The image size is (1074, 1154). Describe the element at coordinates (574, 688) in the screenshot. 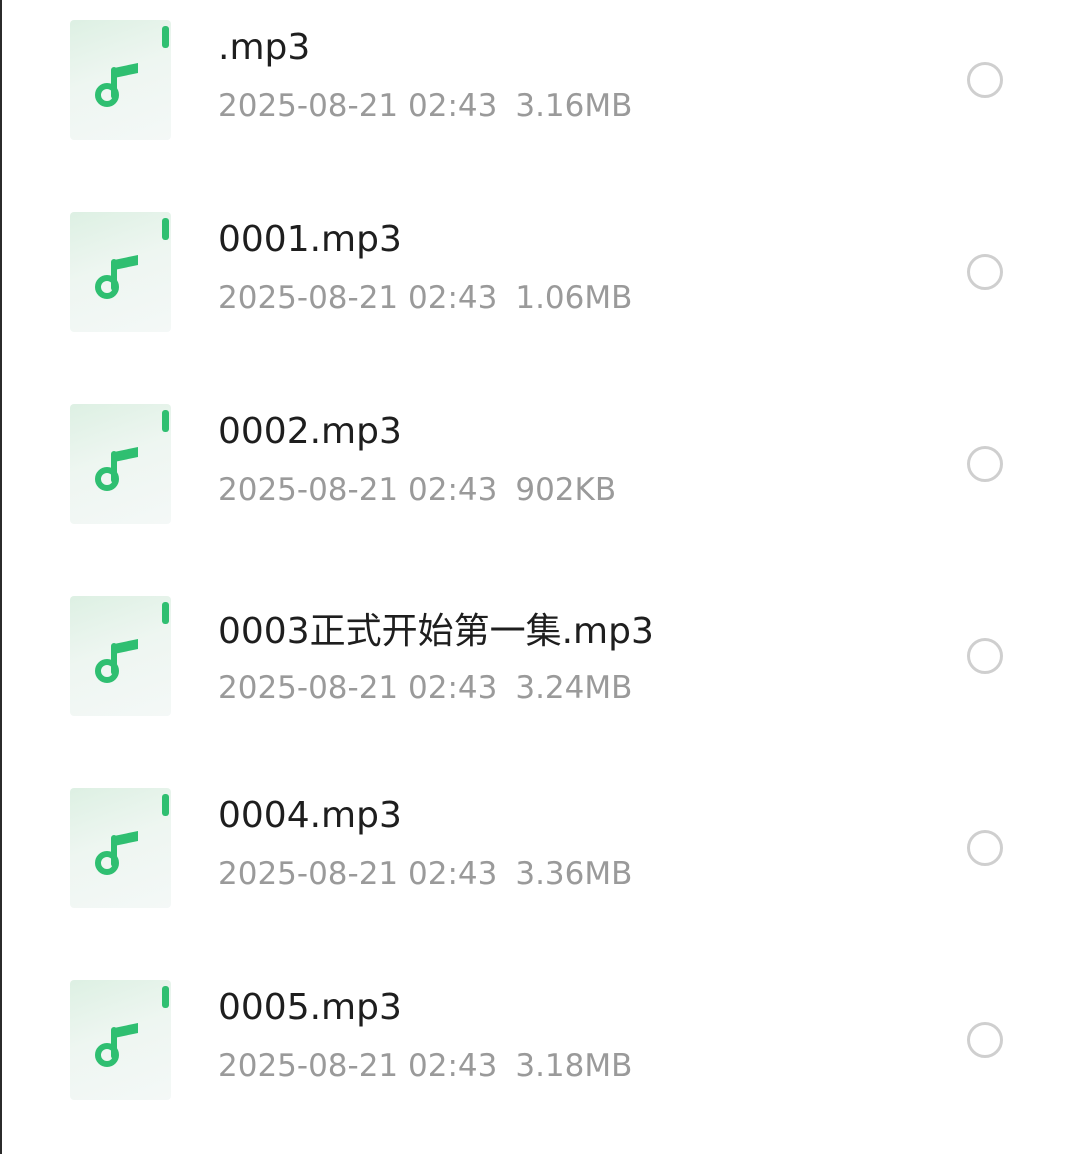

I see `file-size: 3.24MB` at that location.